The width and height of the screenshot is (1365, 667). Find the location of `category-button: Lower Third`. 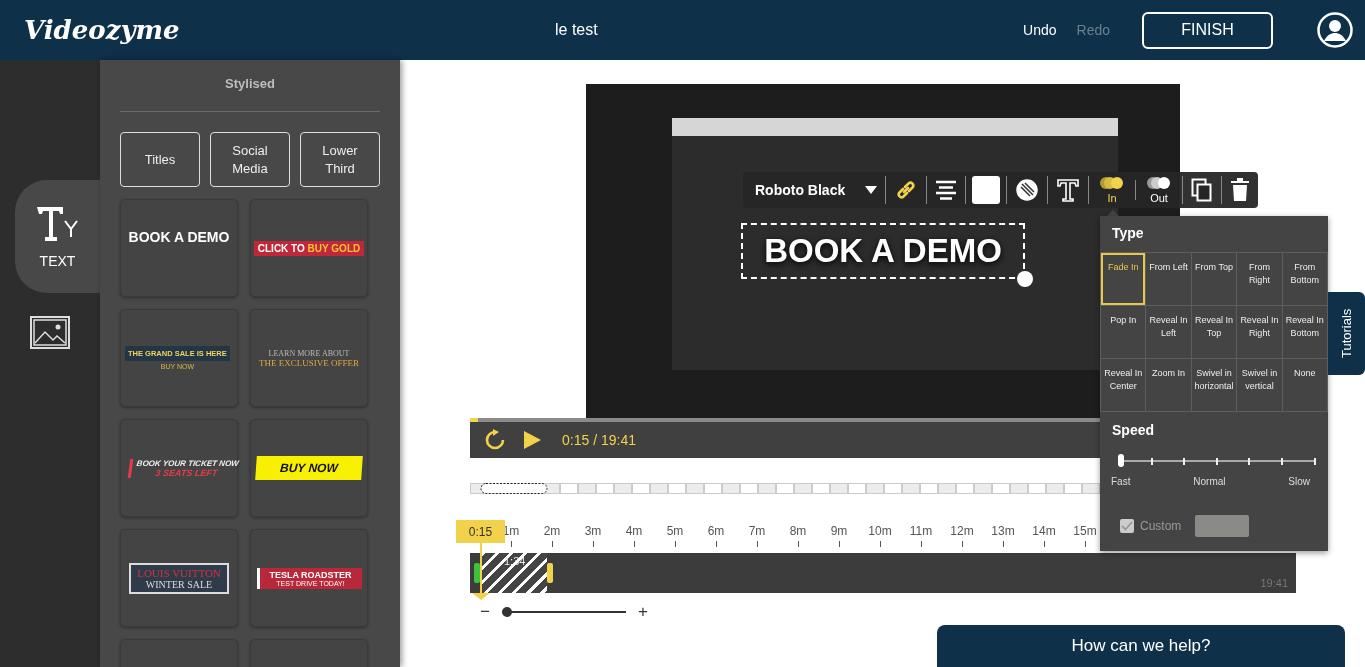

category-button: Lower Third is located at coordinates (340, 159).